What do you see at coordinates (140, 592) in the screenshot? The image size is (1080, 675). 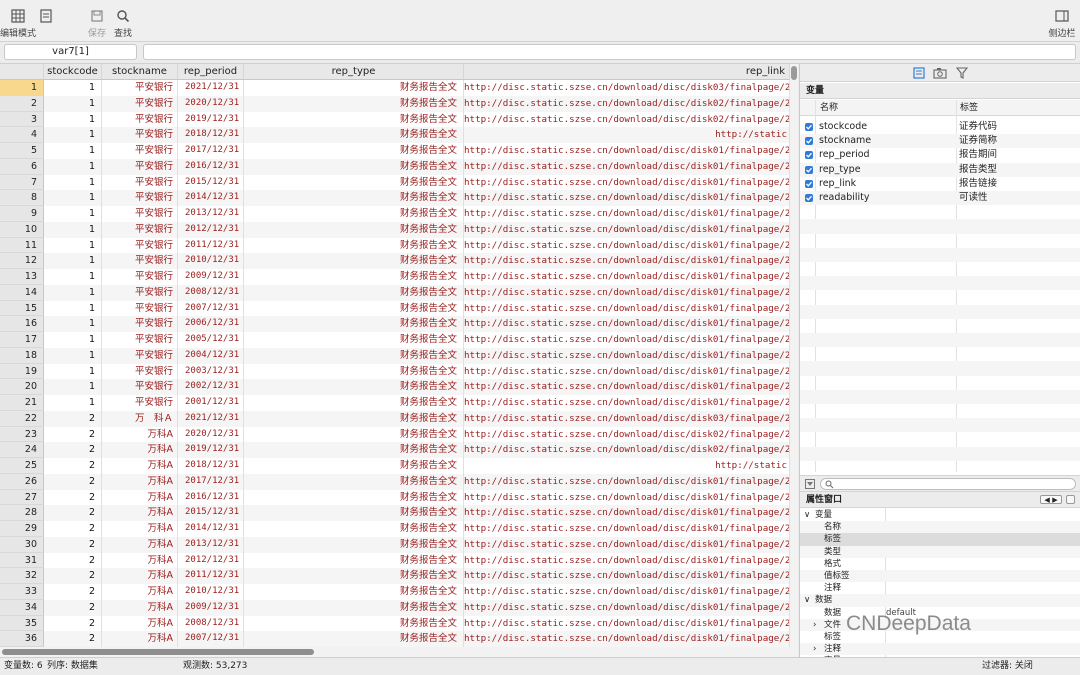 I see `cell-stockname: 万科A` at bounding box center [140, 592].